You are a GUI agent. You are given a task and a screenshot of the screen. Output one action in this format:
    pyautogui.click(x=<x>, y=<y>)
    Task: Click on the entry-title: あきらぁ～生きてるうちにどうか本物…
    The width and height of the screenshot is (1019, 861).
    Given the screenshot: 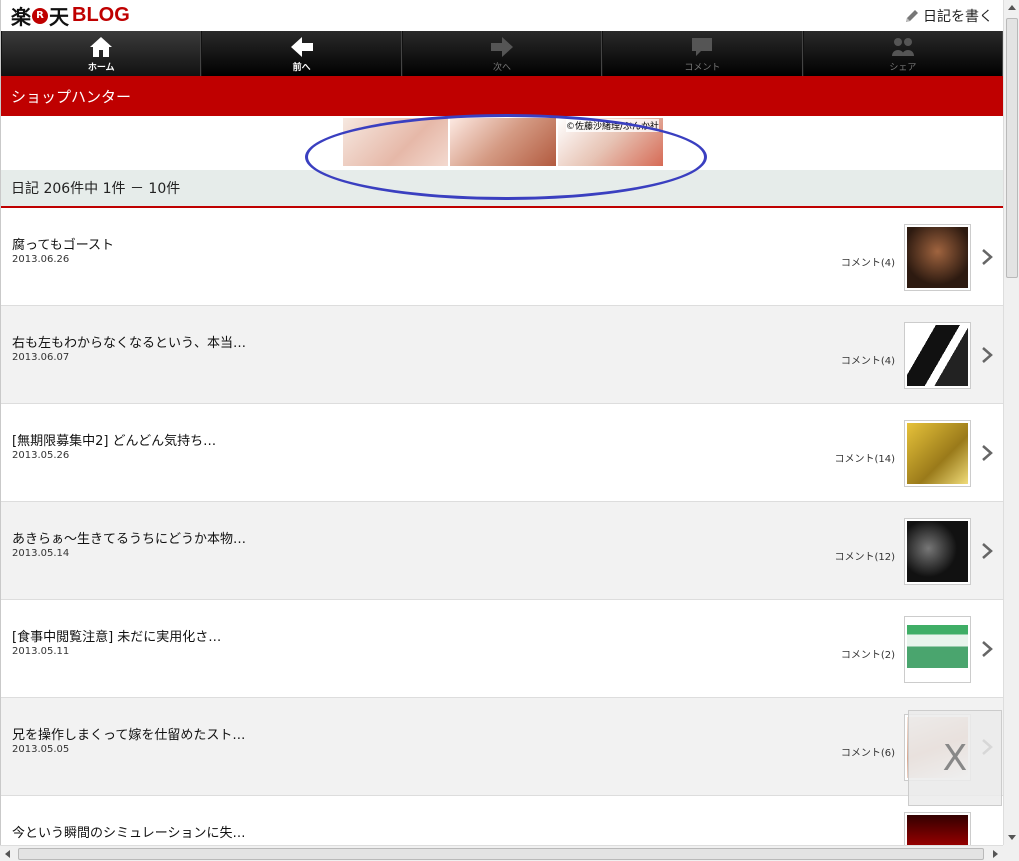 What is the action you would take?
    pyautogui.click(x=129, y=539)
    